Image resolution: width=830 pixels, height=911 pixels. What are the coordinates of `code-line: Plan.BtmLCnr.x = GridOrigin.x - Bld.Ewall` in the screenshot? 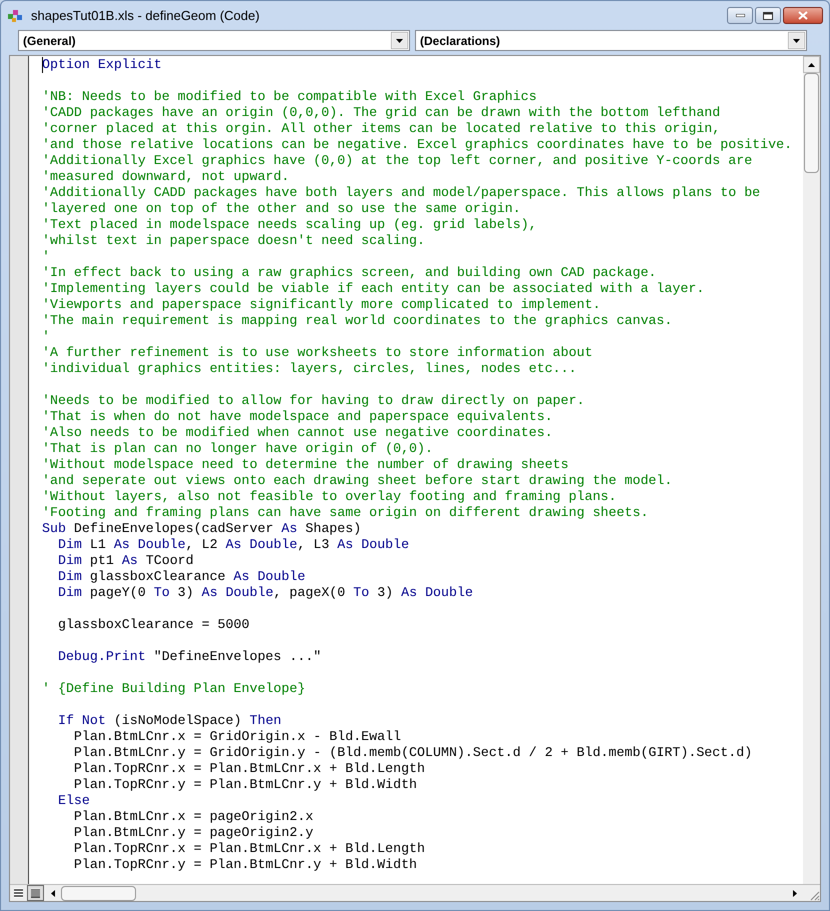 It's located at (237, 736).